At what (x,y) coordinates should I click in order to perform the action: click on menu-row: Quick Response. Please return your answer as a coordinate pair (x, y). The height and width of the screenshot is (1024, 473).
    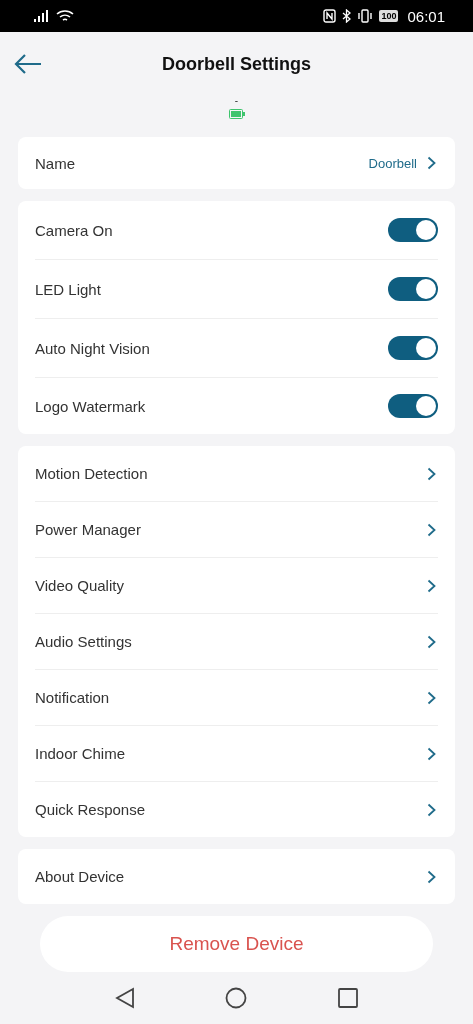
    Looking at the image, I should click on (236, 809).